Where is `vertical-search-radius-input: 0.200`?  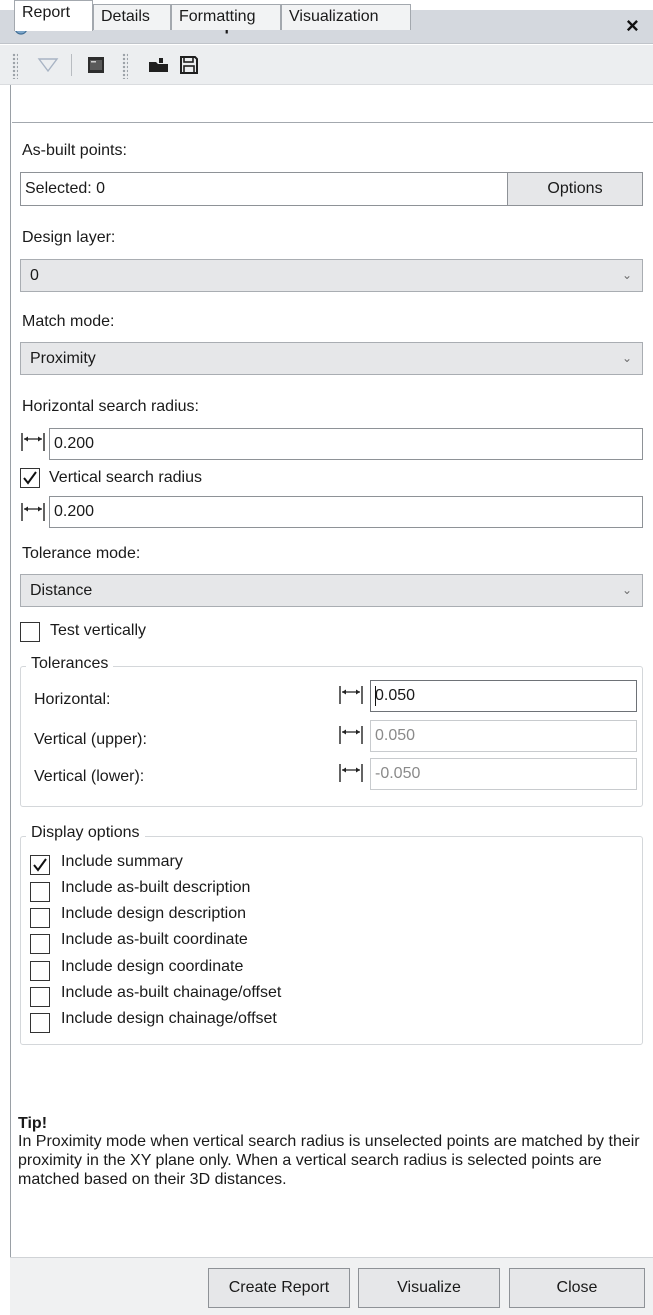 vertical-search-radius-input: 0.200 is located at coordinates (346, 512).